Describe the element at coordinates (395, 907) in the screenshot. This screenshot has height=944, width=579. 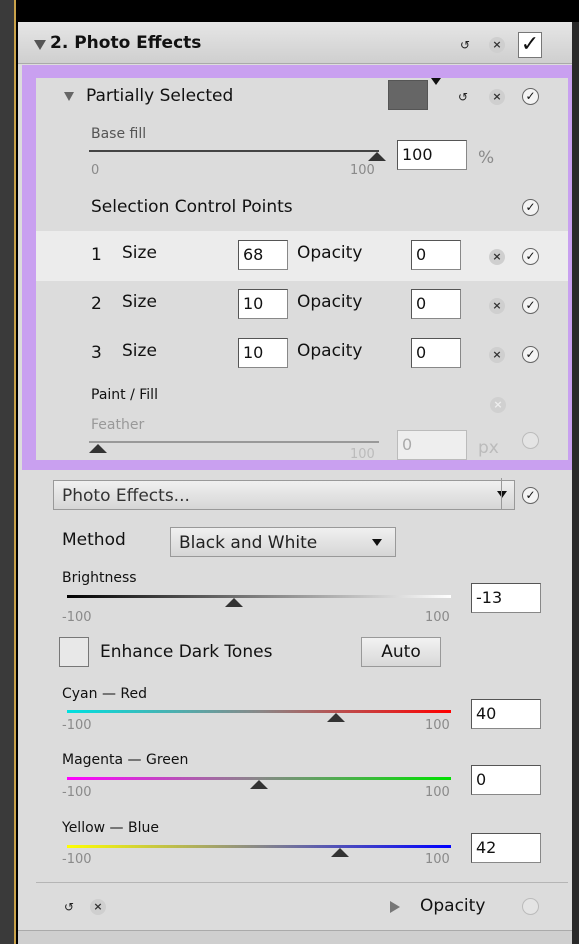
I see `expand-triangle-icon` at that location.